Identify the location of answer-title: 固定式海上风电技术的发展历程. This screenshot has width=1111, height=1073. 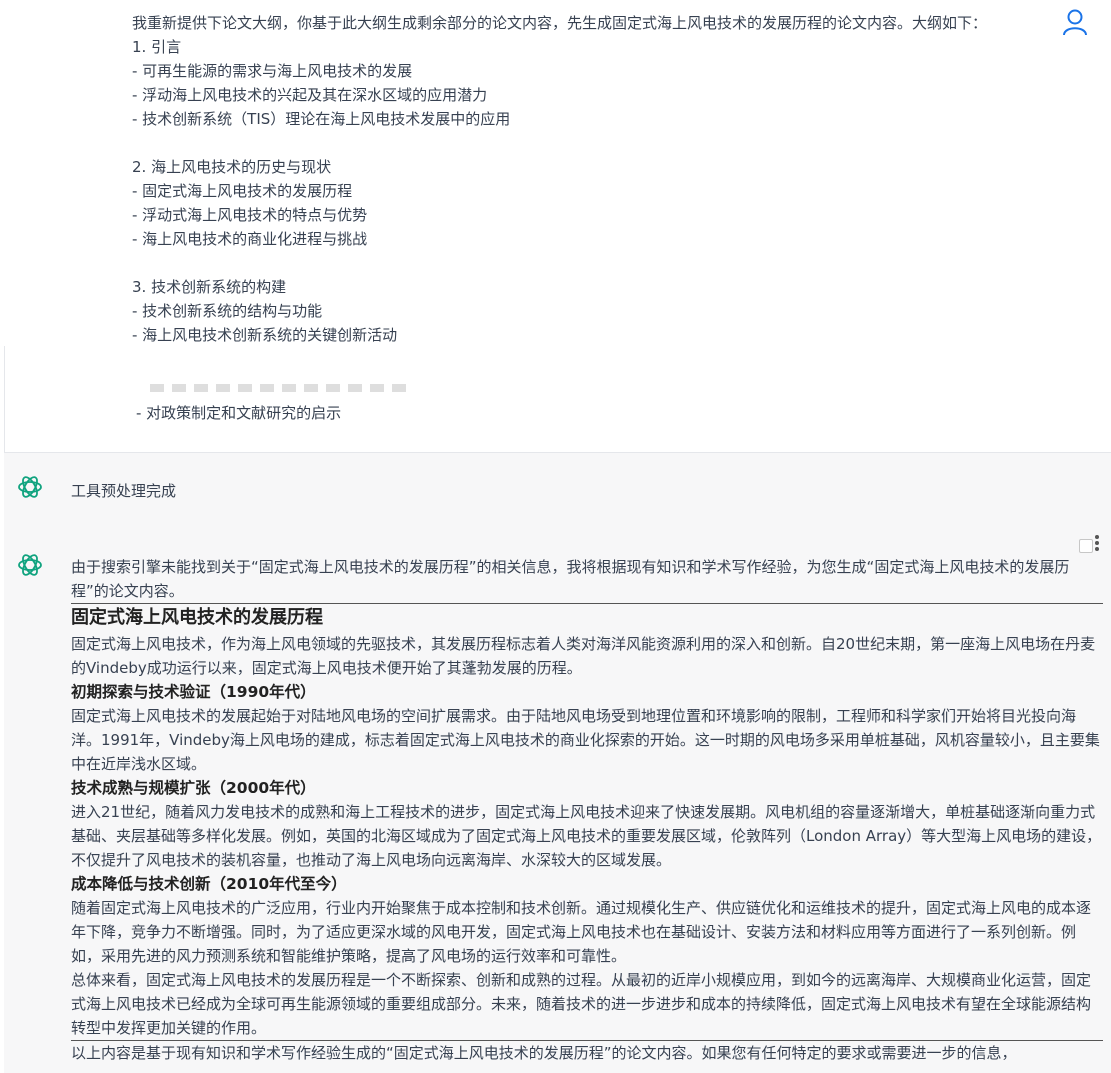
(197, 617).